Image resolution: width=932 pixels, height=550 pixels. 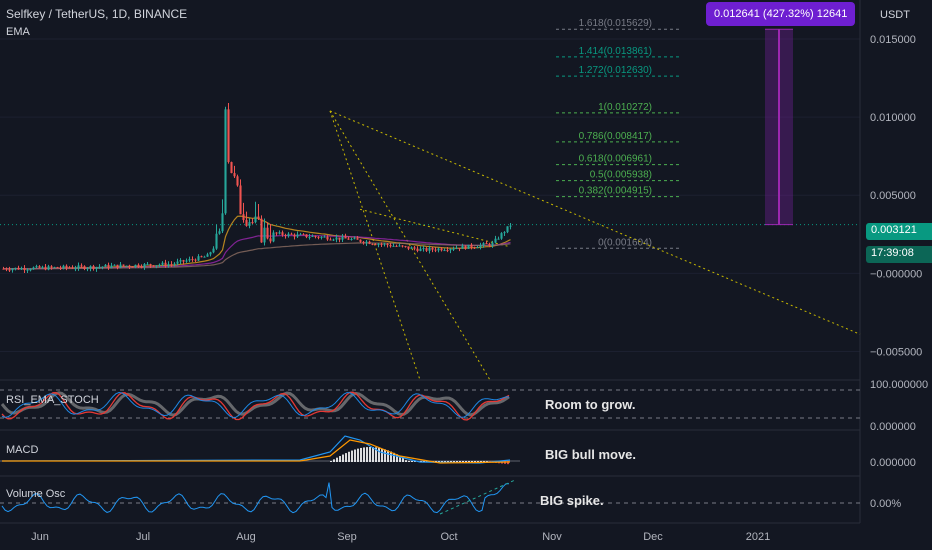 I want to click on macd-panel-label: MACD, so click(x=22, y=450).